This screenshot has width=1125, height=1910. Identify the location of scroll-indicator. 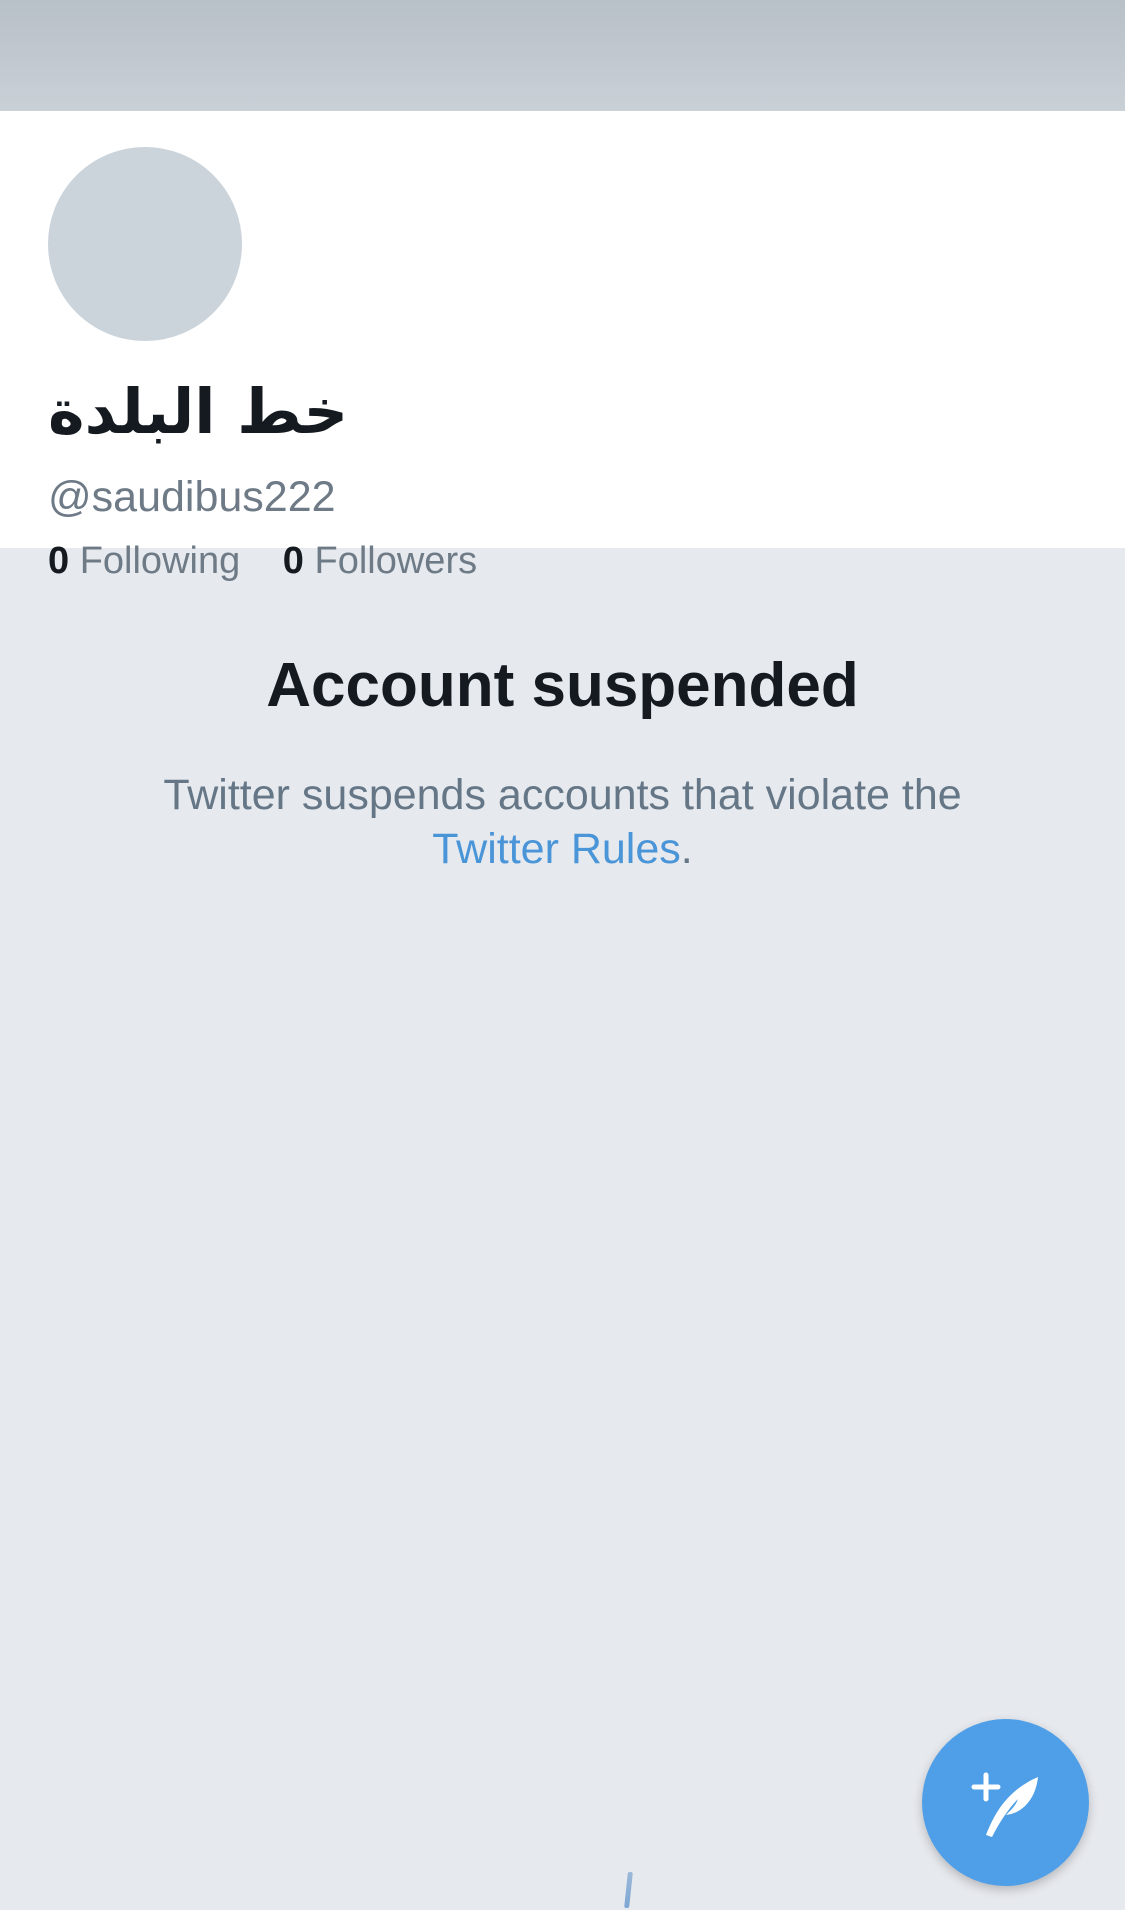
(628, 1890).